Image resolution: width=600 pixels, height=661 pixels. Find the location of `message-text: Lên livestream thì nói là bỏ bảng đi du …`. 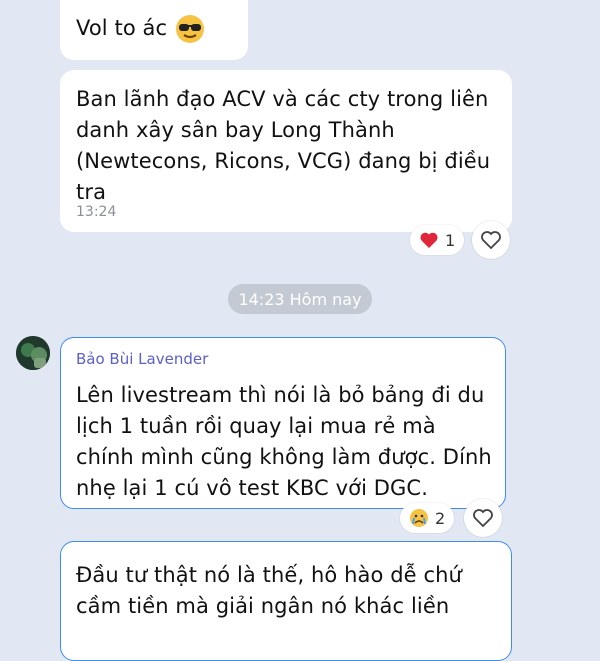

message-text: Lên livestream thì nói là bỏ bảng đi du … is located at coordinates (284, 441).